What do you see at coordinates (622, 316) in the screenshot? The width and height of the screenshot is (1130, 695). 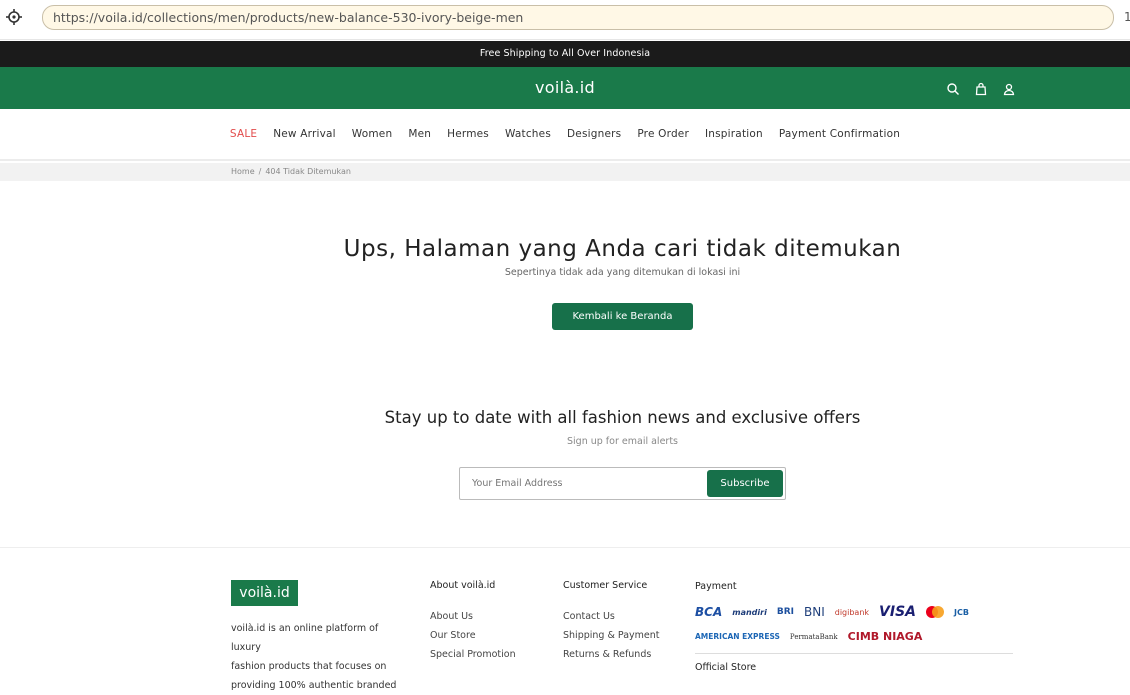 I see `back-home-button: Kembali ke Beranda` at bounding box center [622, 316].